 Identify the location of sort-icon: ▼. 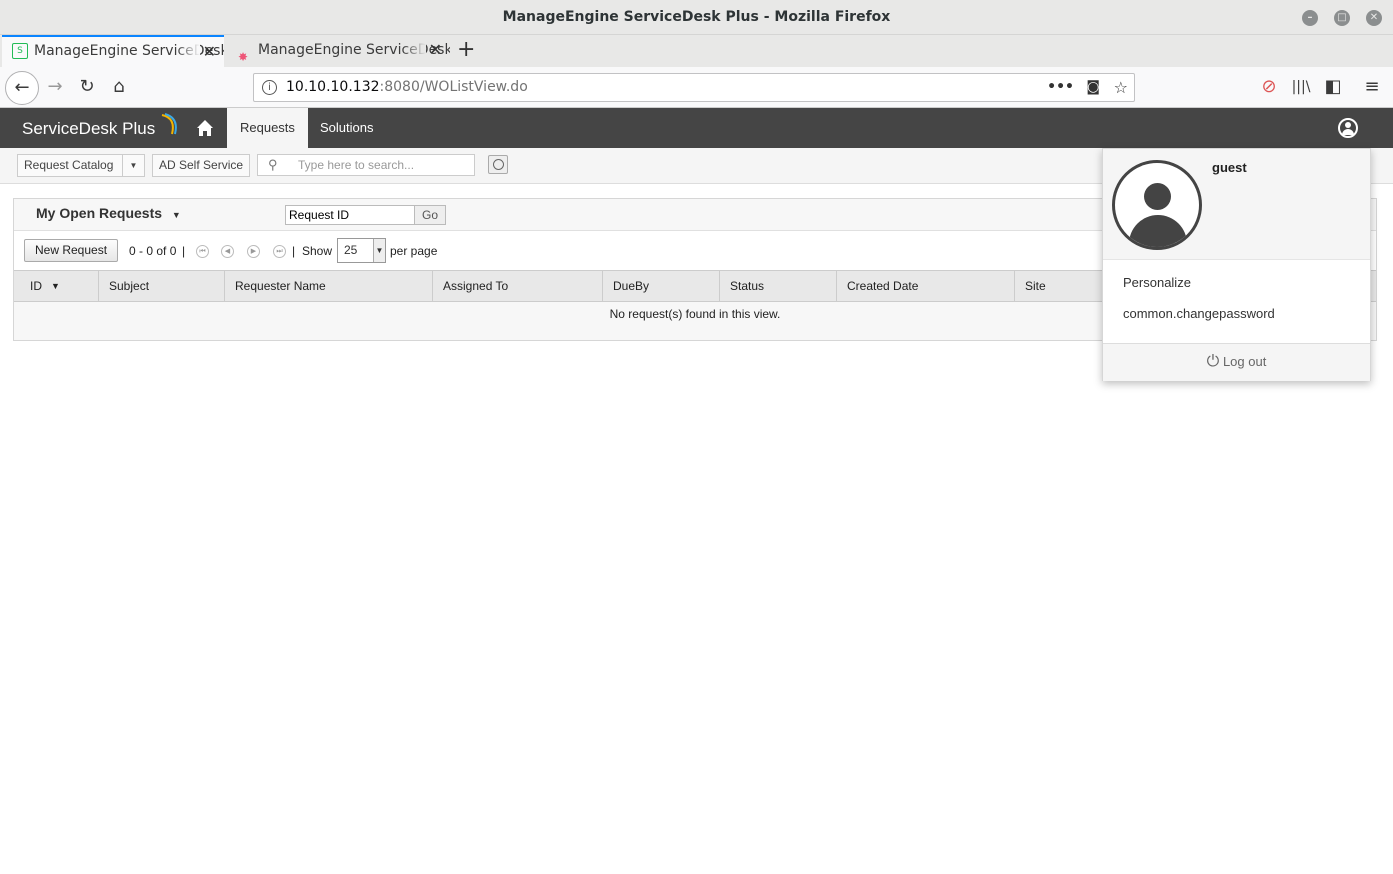
(55, 286).